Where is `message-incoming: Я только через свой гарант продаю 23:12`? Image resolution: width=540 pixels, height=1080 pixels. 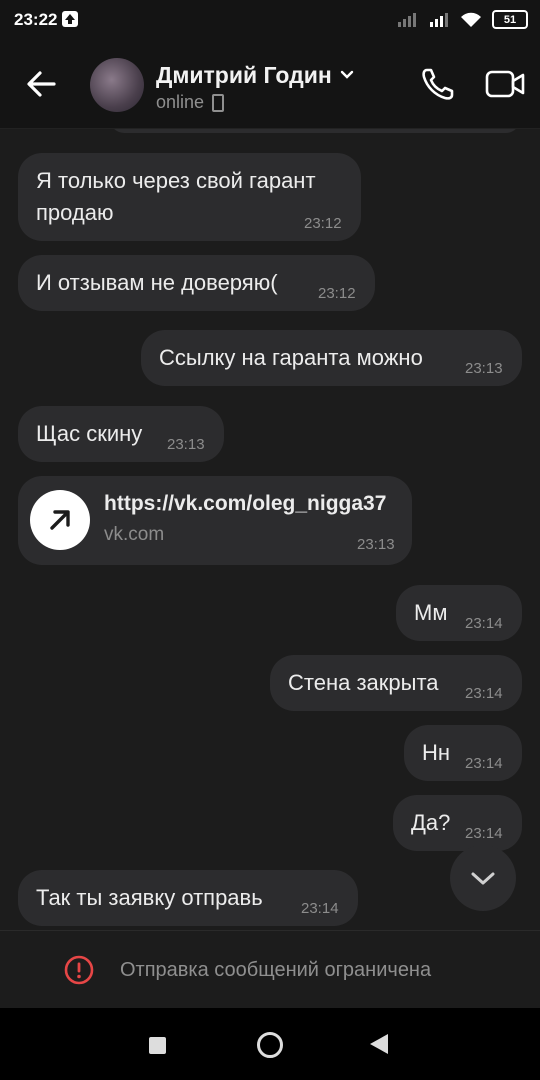
message-incoming: Я только через свой гарант продаю 23:12 is located at coordinates (189, 197).